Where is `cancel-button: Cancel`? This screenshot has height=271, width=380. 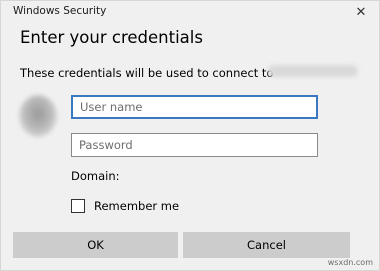 cancel-button: Cancel is located at coordinates (266, 245).